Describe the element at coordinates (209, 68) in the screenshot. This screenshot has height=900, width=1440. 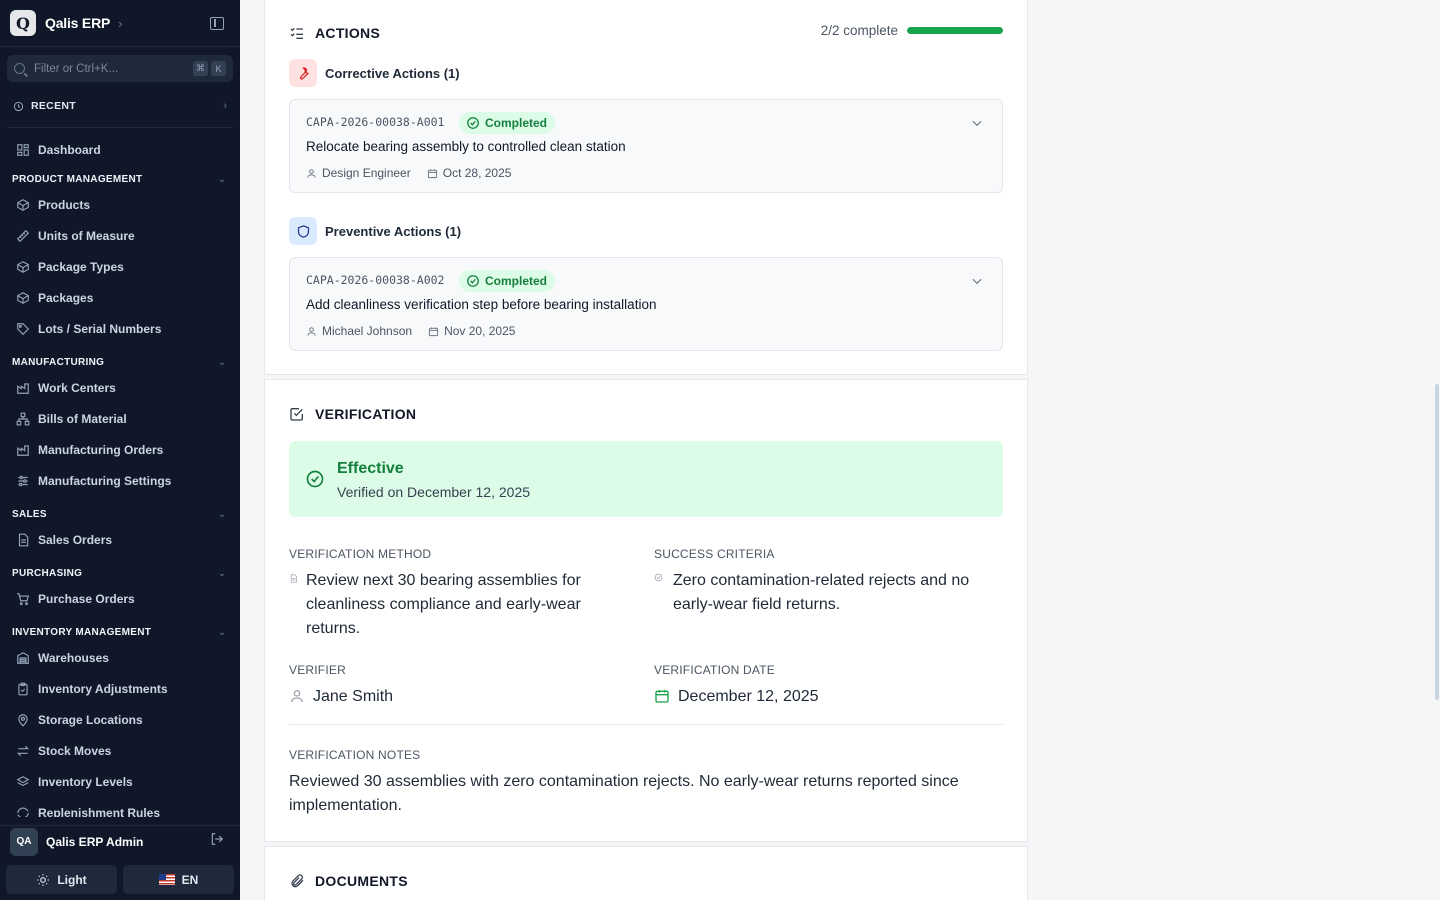
I see `keyboard-shortcut: ⌘ K` at that location.